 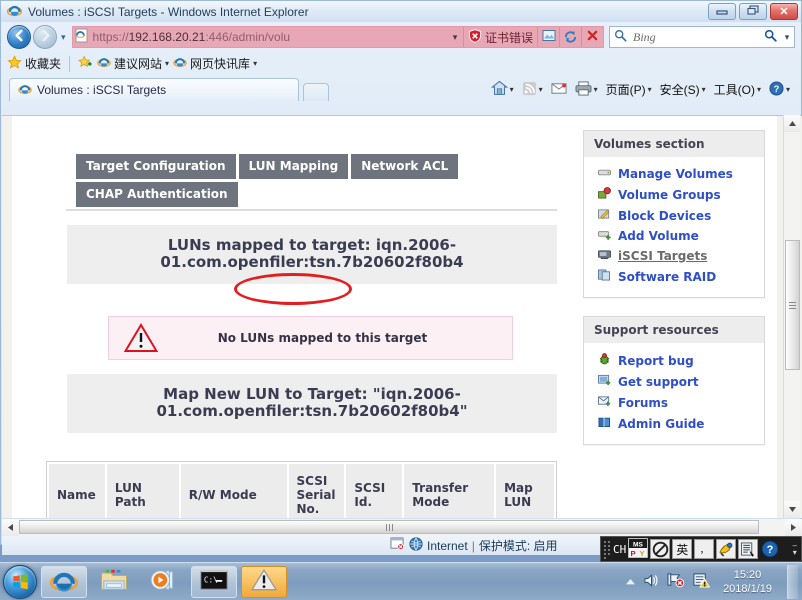 What do you see at coordinates (25, 90) in the screenshot?
I see `ie-page-icon` at bounding box center [25, 90].